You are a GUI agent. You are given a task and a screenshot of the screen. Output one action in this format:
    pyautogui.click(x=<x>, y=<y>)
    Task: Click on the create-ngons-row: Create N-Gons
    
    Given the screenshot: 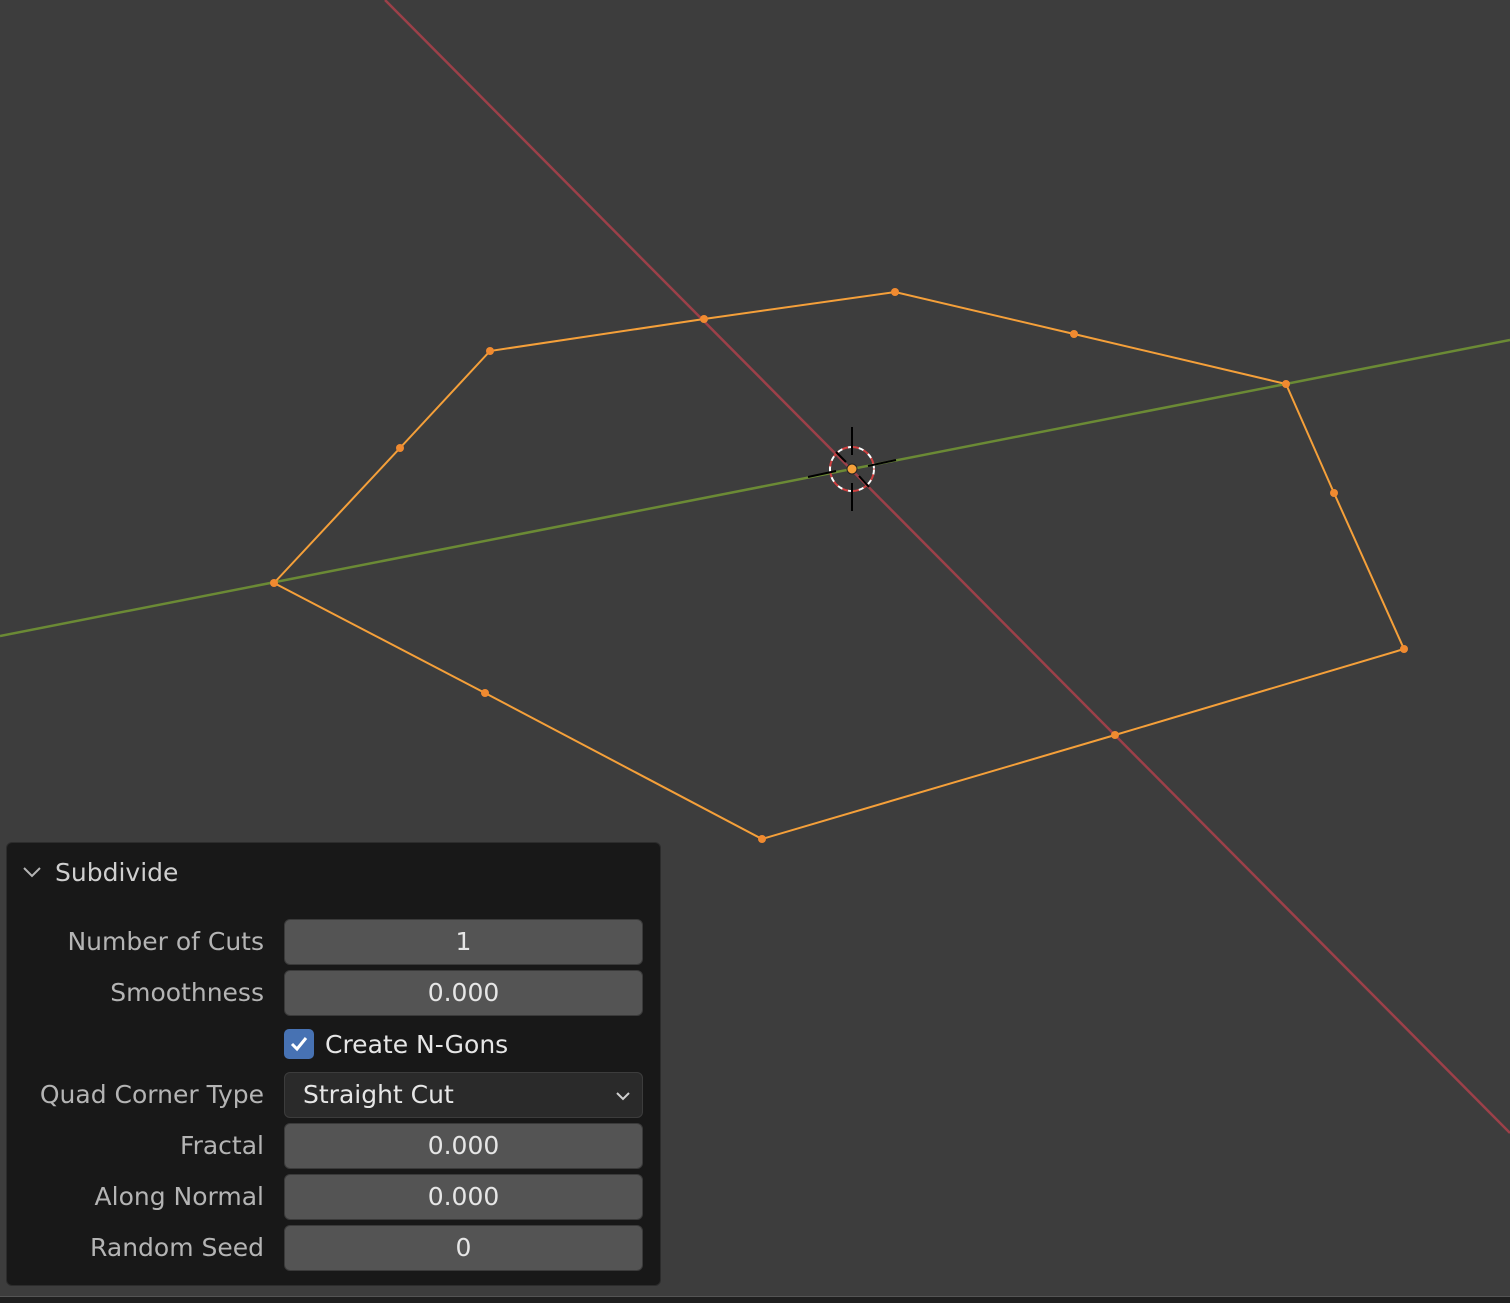 What is the action you would take?
    pyautogui.click(x=334, y=1044)
    